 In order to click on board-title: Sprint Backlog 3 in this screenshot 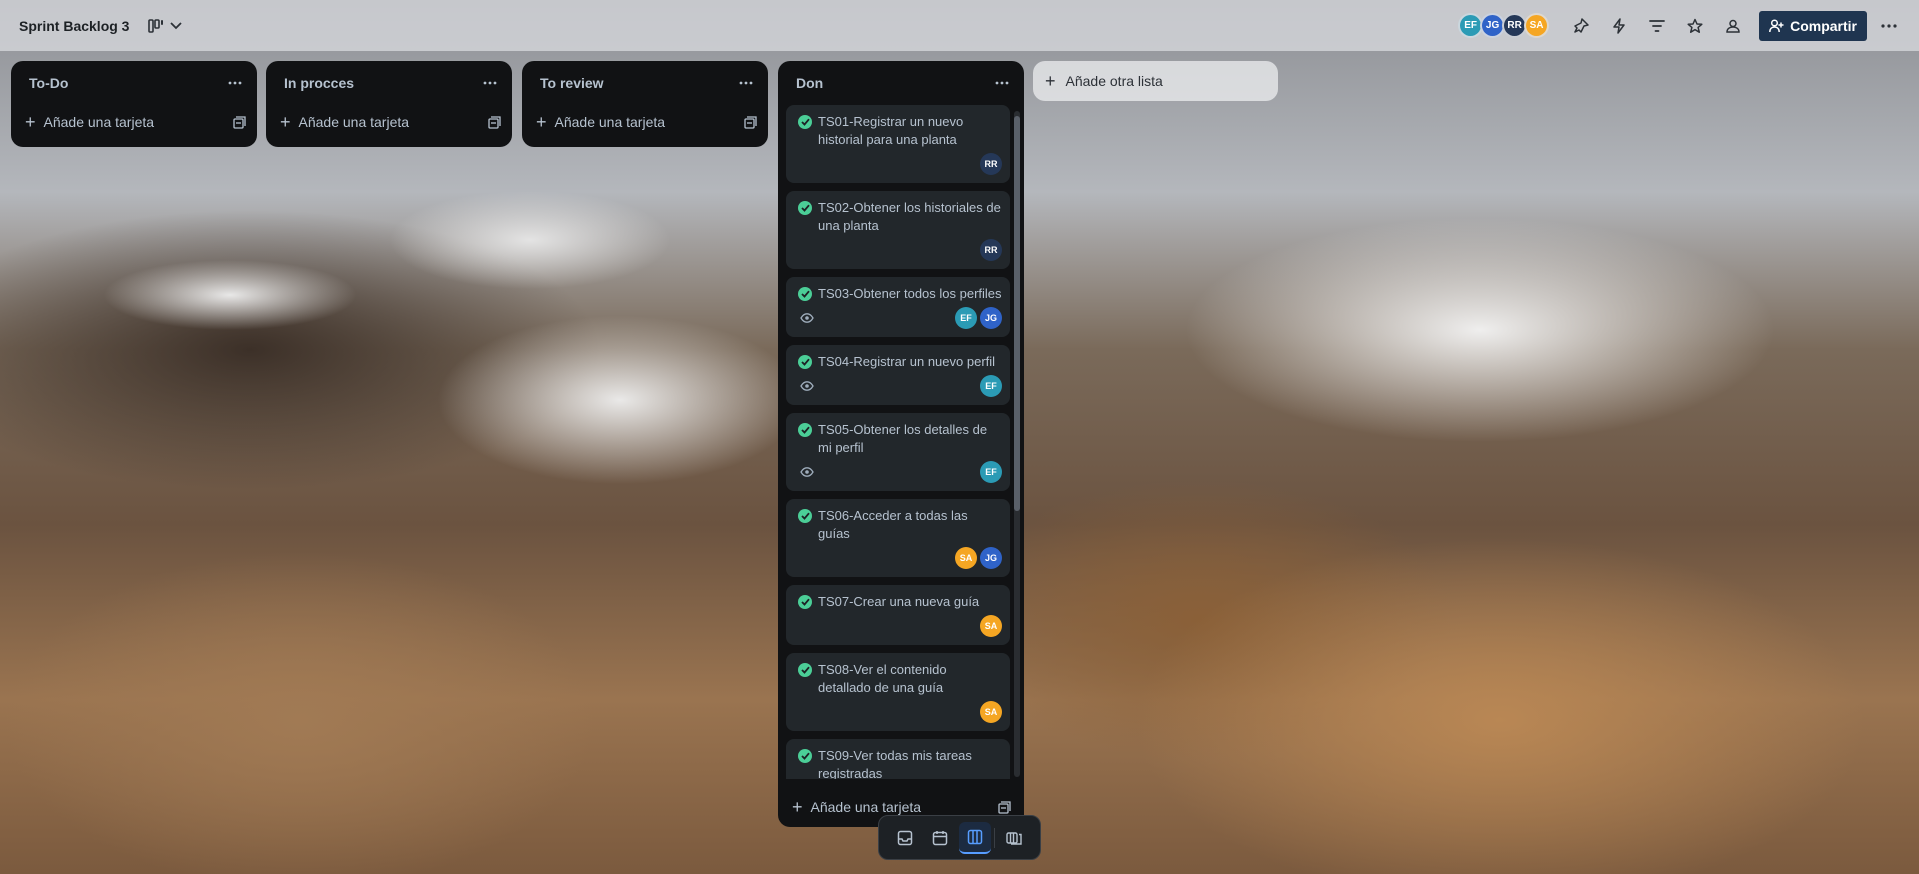, I will do `click(74, 26)`.